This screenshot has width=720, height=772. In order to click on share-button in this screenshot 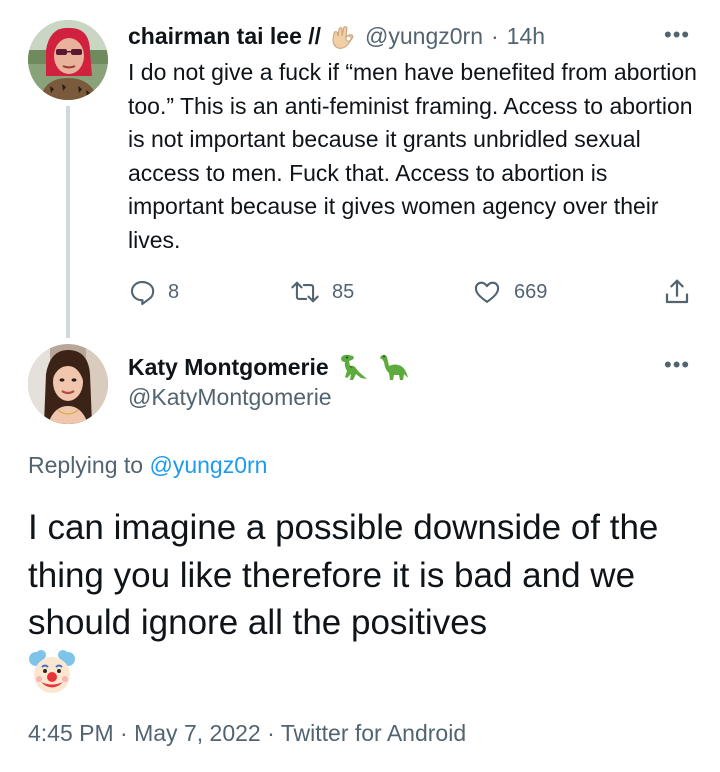, I will do `click(677, 292)`.